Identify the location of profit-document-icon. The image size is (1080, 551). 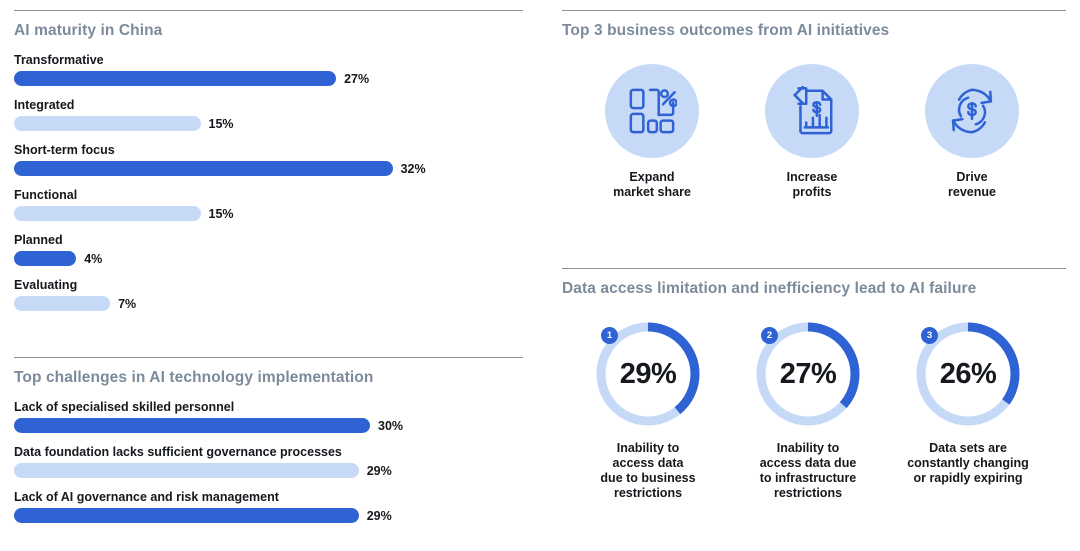
(812, 111).